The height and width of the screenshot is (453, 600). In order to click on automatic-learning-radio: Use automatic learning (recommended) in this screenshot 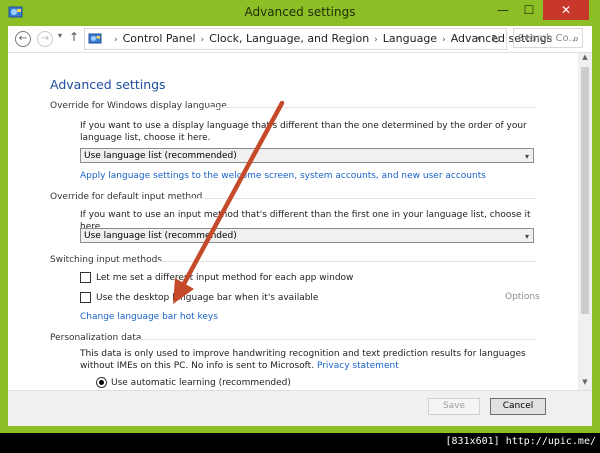, I will do `click(193, 382)`.